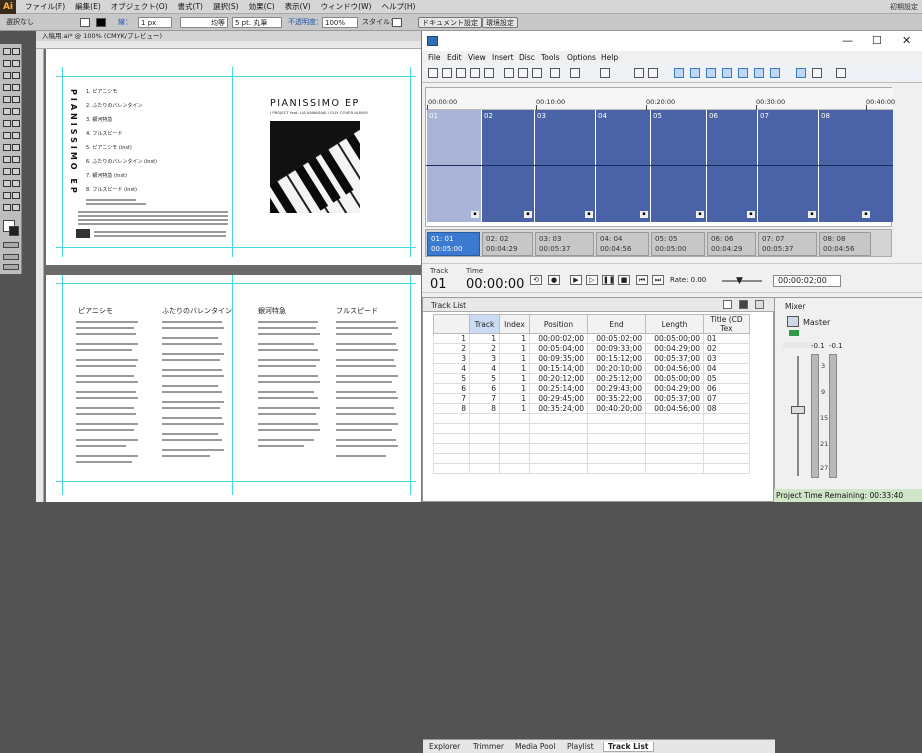 This screenshot has width=922, height=753. What do you see at coordinates (507, 166) in the screenshot?
I see `audio-event: 02 ▪` at bounding box center [507, 166].